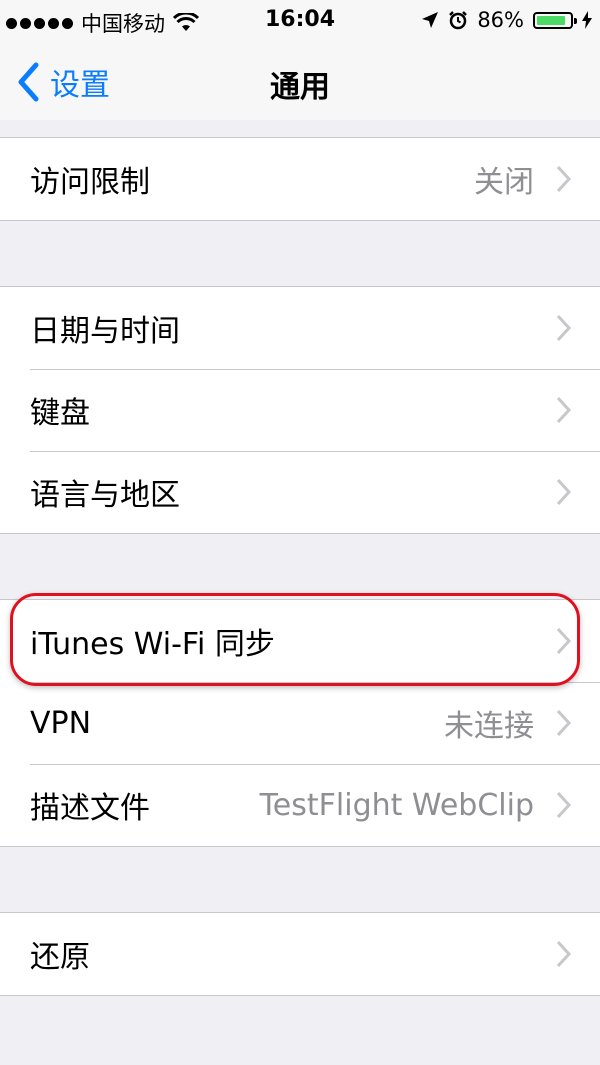  I want to click on status-bar: 中国移动 16:04 86%, so click(300, 20).